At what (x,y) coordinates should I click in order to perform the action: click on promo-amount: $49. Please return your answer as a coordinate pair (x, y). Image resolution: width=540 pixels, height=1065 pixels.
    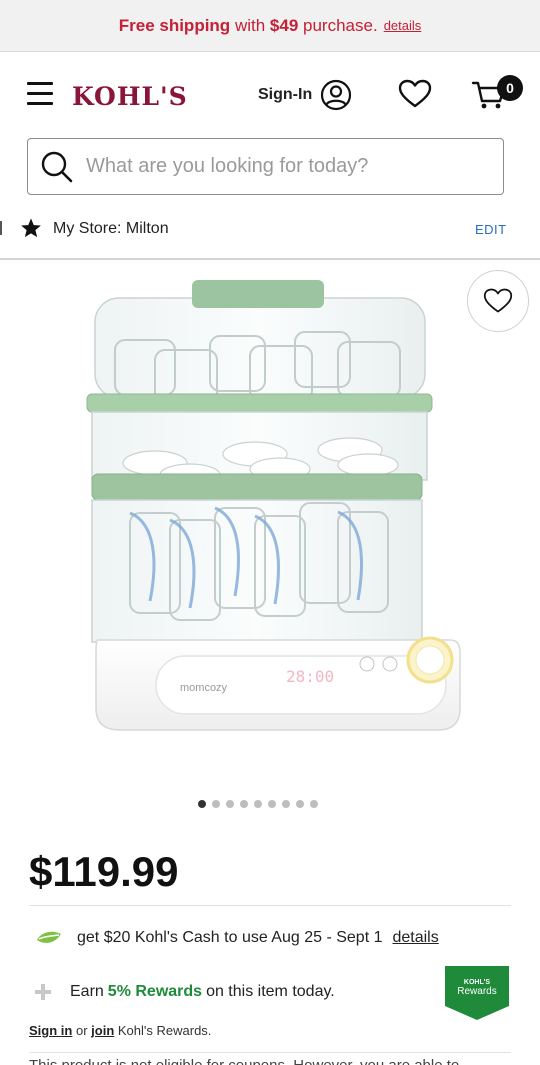
    Looking at the image, I should click on (284, 25).